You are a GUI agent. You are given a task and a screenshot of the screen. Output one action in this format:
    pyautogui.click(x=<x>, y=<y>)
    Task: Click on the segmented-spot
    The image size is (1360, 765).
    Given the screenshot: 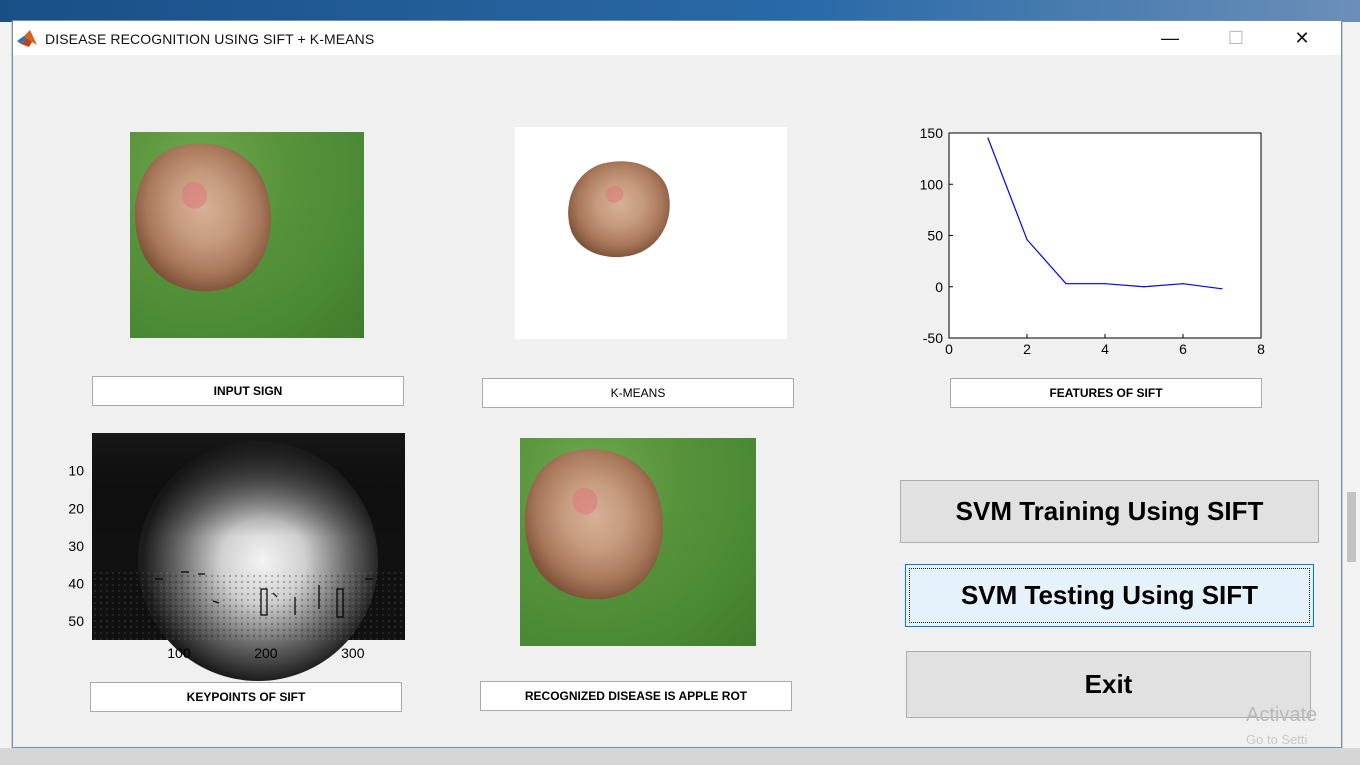 What is the action you would take?
    pyautogui.click(x=619, y=209)
    